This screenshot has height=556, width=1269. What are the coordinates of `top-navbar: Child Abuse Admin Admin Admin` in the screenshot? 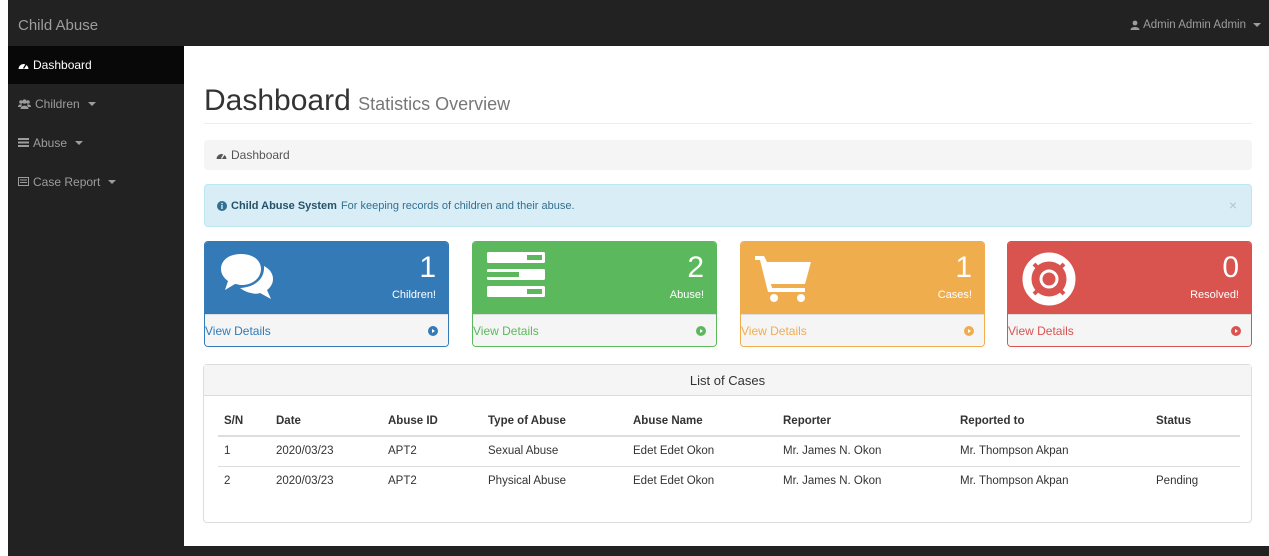 It's located at (638, 26).